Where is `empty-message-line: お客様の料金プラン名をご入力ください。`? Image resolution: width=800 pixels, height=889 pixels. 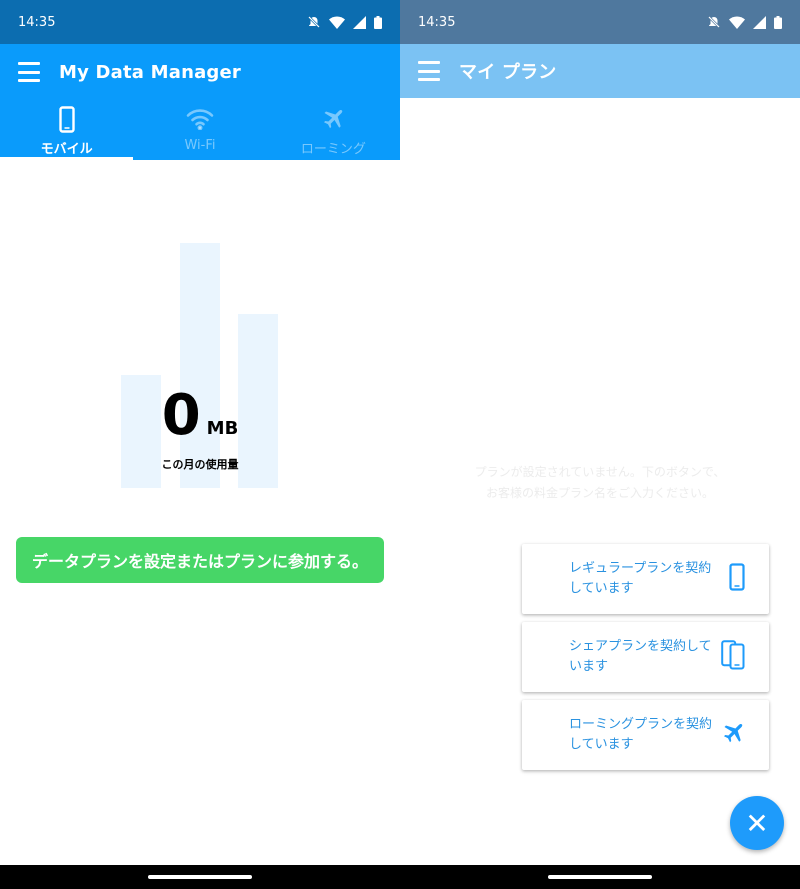
empty-message-line: お客様の料金プラン名をご入力ください。 is located at coordinates (599, 493).